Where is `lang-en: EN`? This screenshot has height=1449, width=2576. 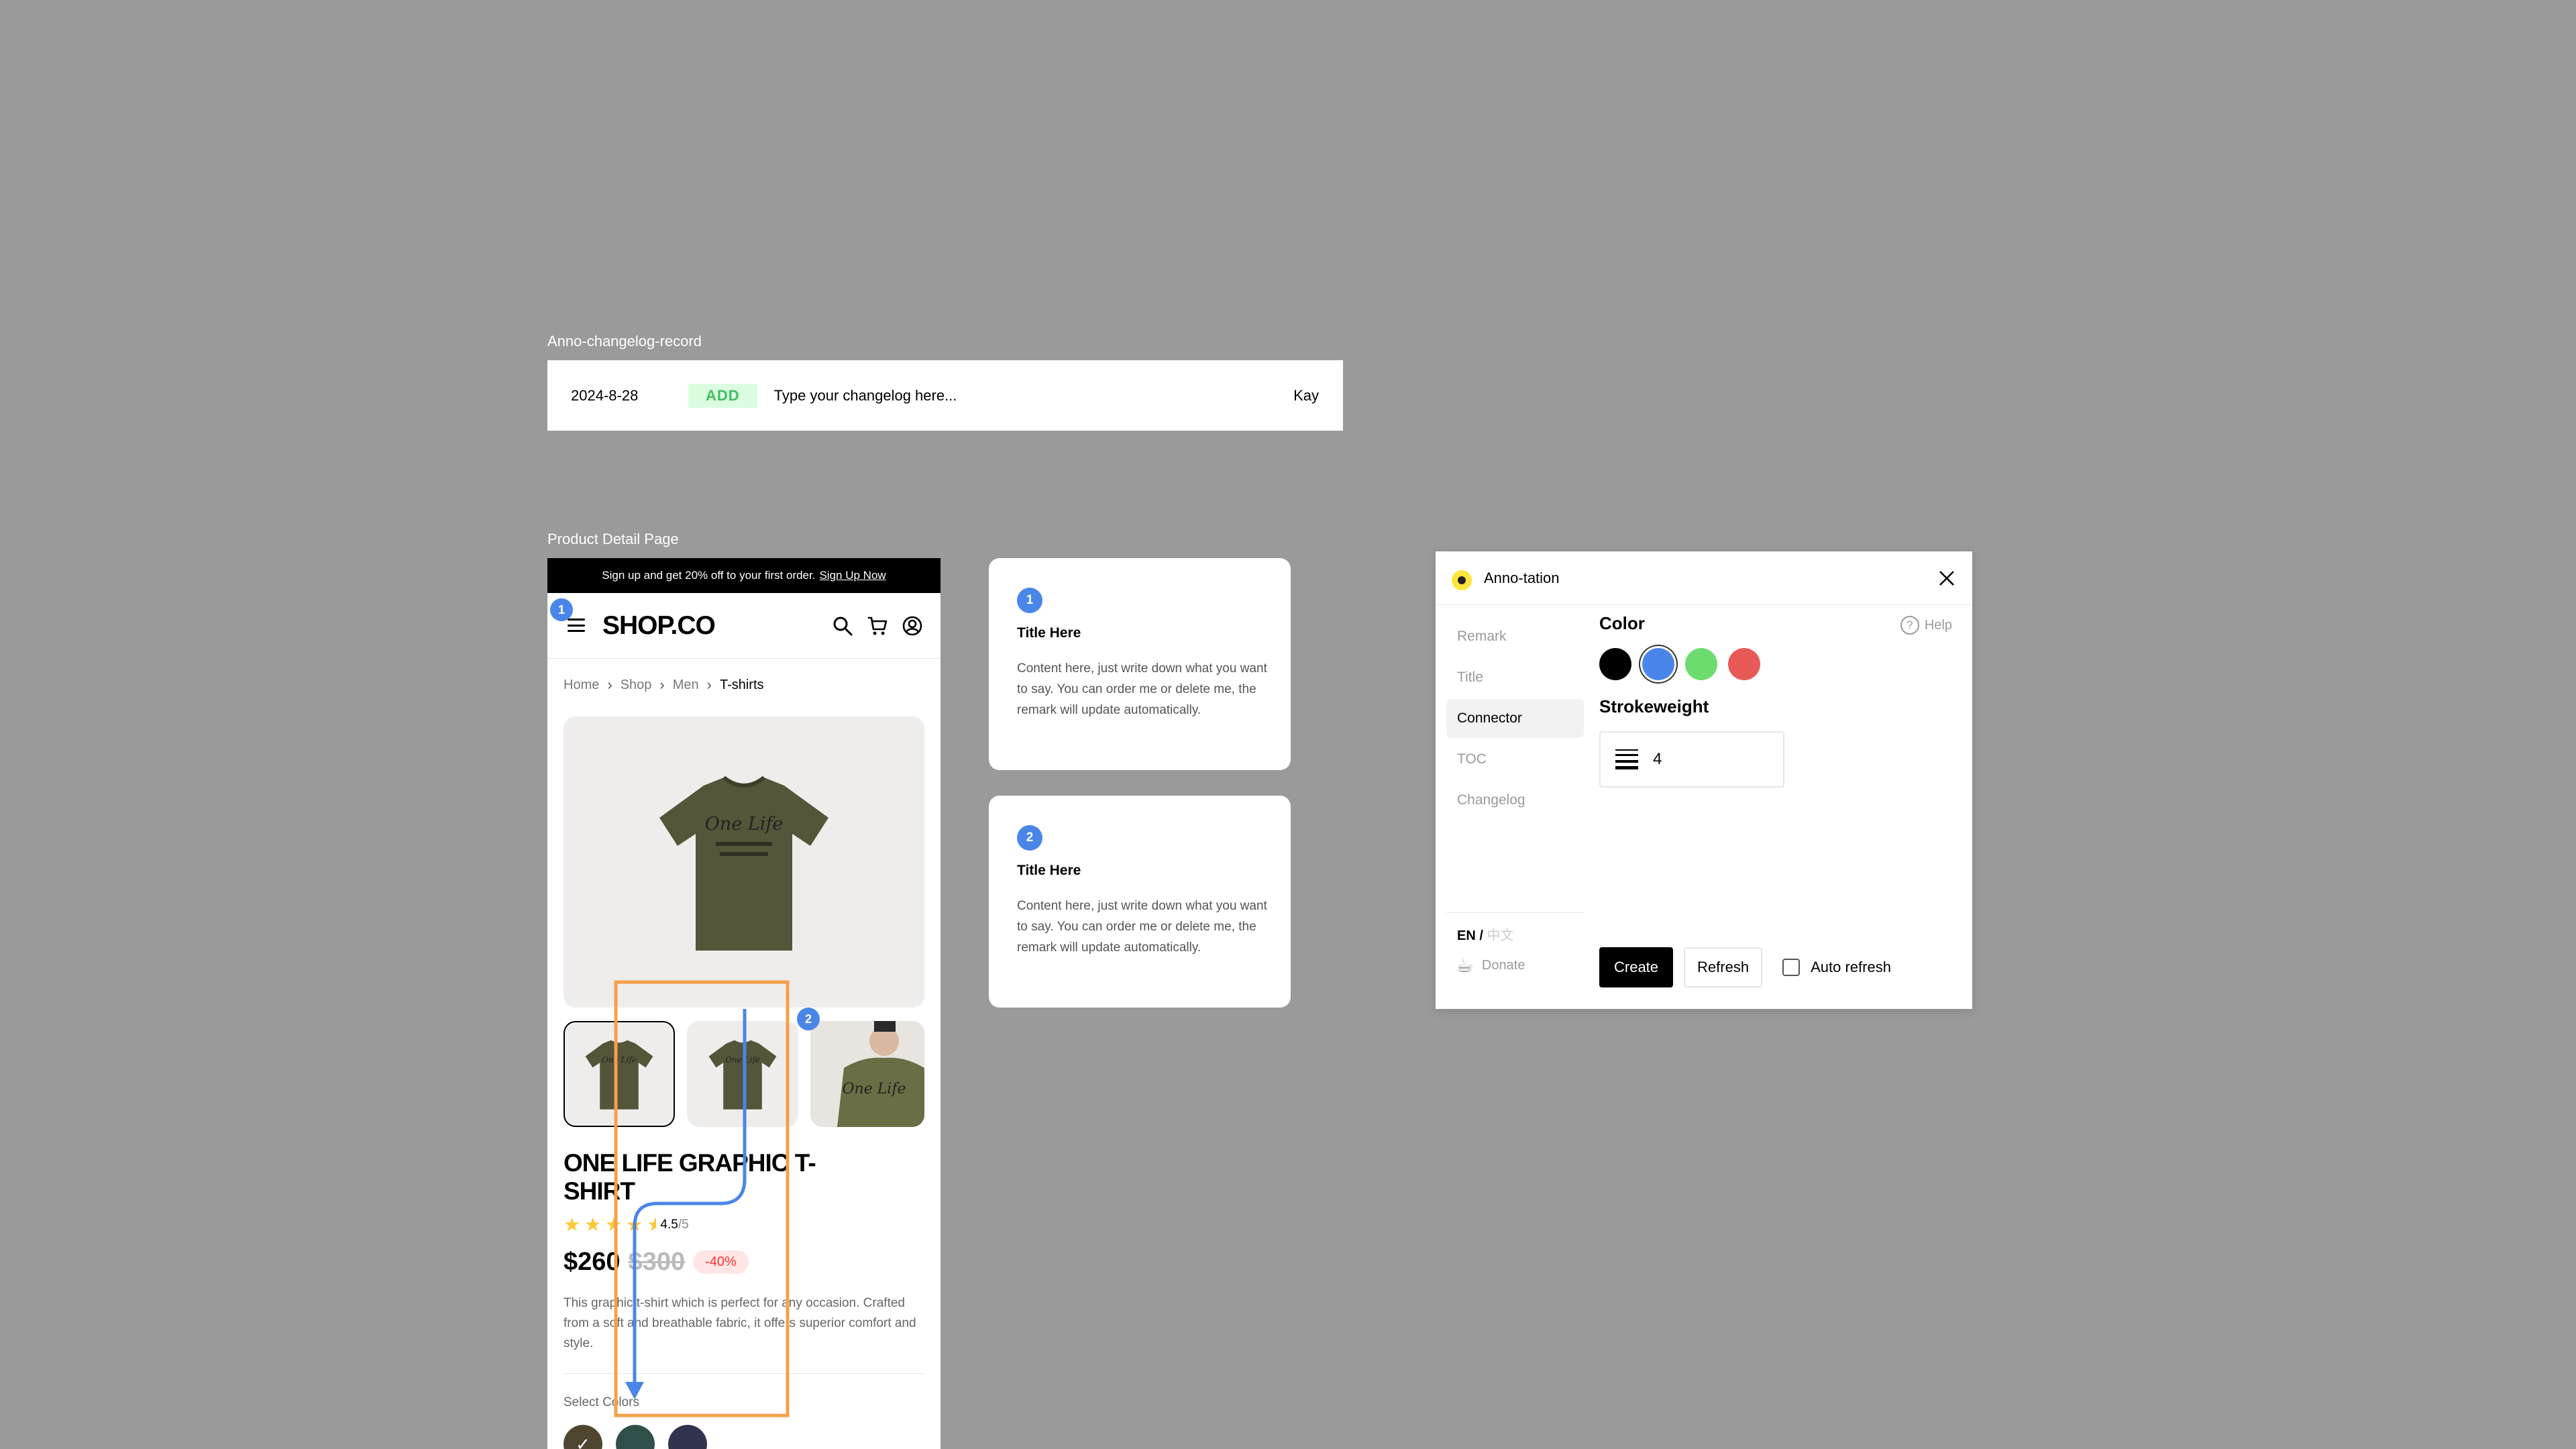 lang-en: EN is located at coordinates (1466, 935).